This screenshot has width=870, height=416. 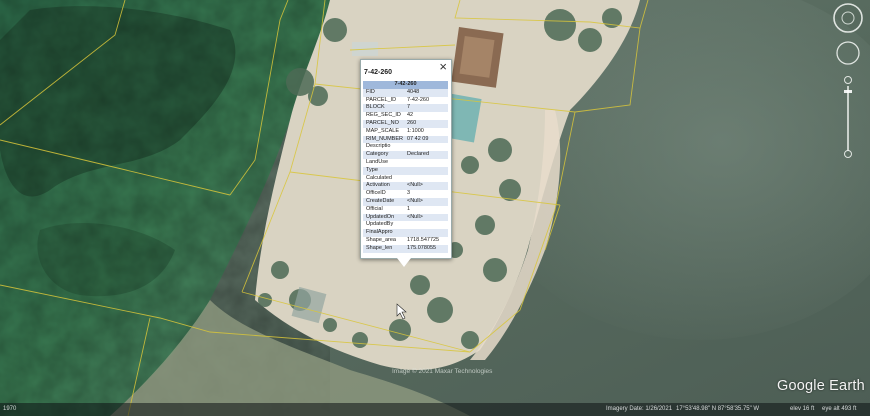 I want to click on table-row: Shape_area 1718.547725, so click(x=405, y=241).